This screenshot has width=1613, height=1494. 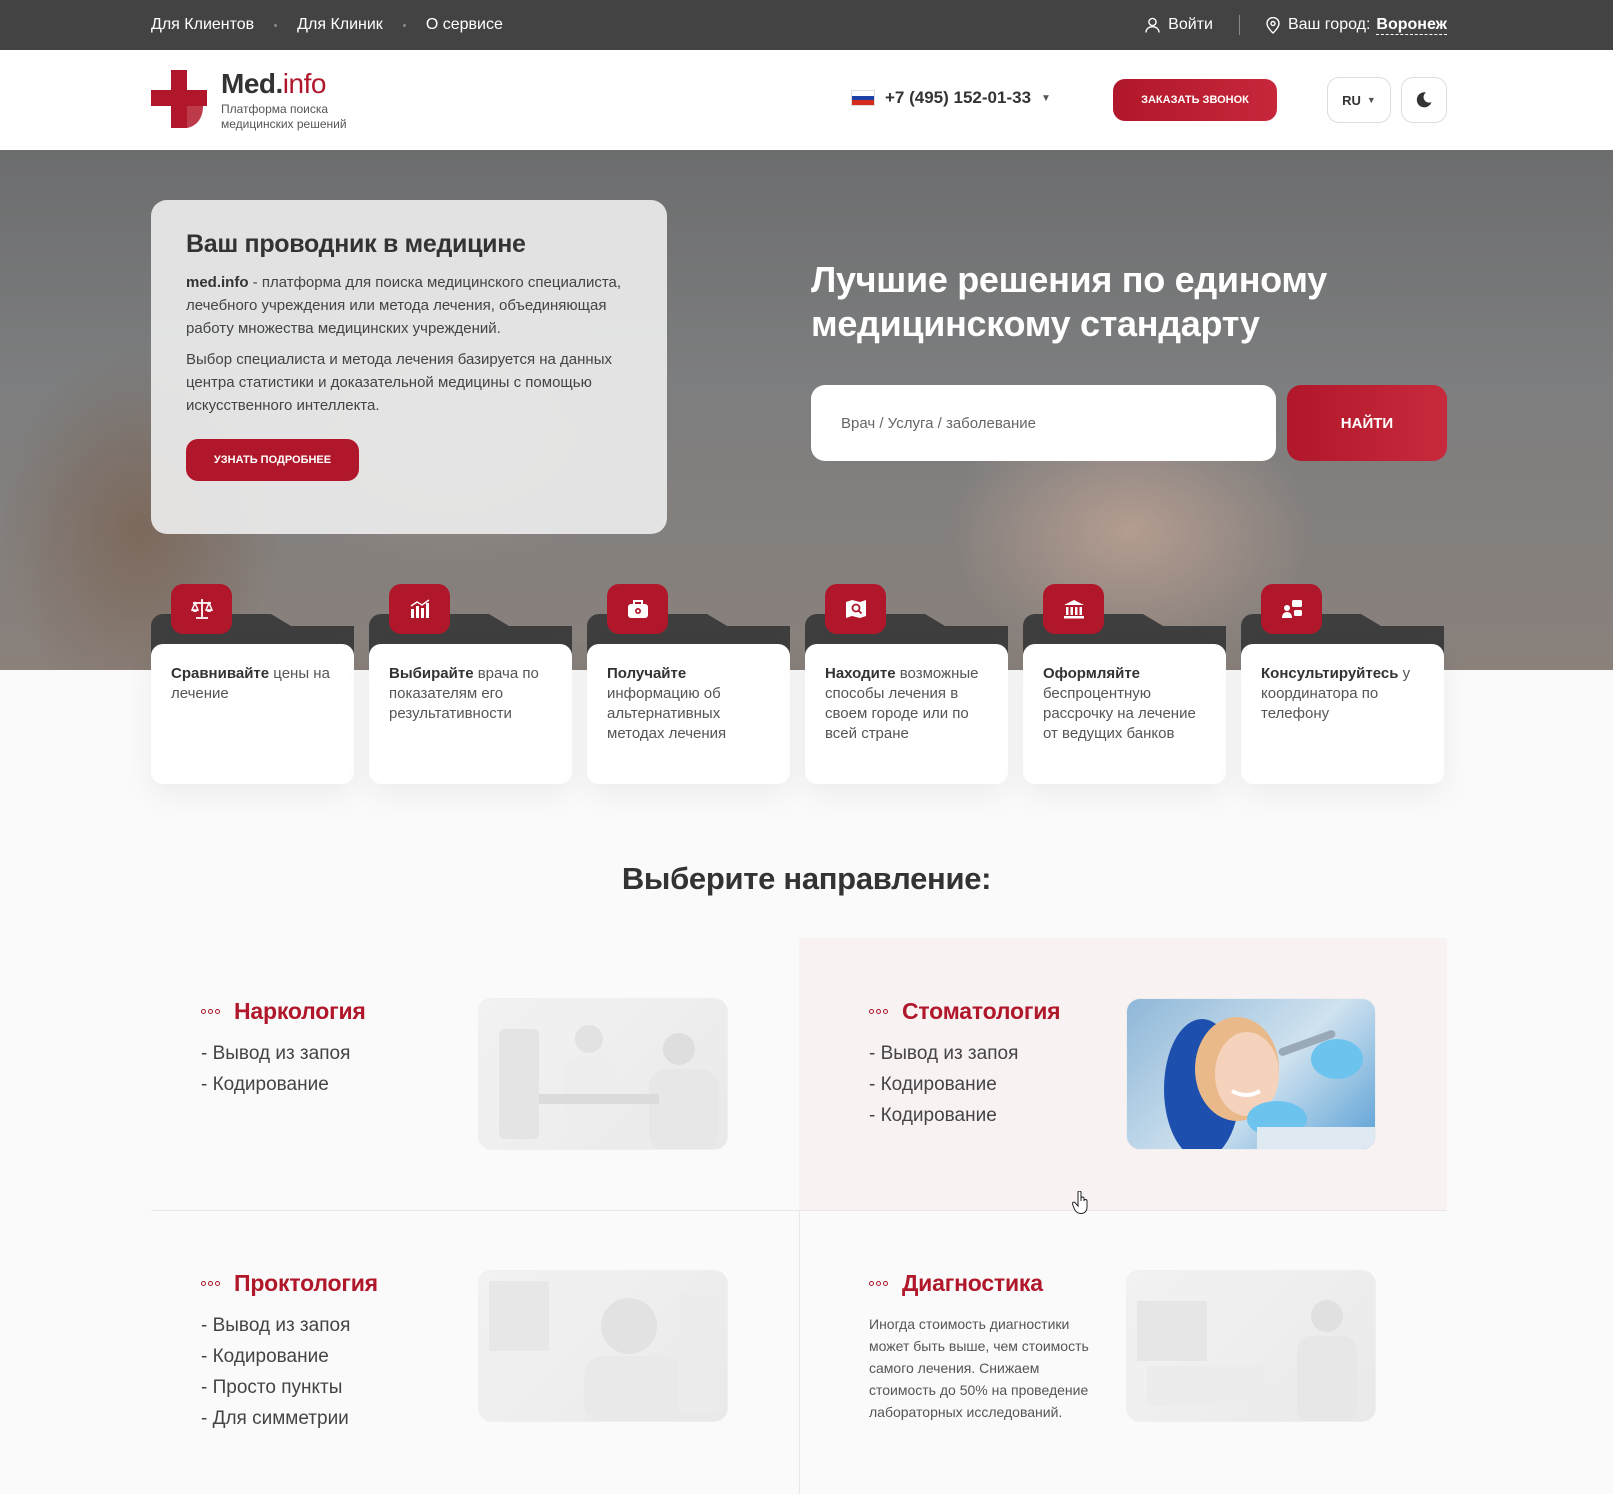 I want to click on russia-flag-icon, so click(x=863, y=98).